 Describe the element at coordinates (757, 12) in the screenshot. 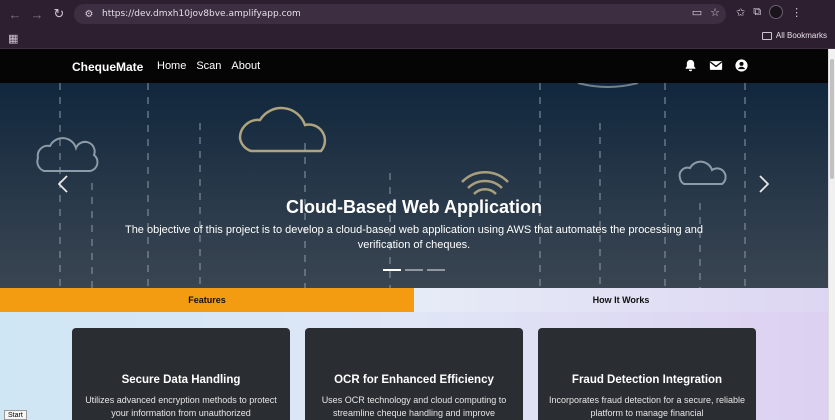

I see `extensions-icon: ⧉` at that location.